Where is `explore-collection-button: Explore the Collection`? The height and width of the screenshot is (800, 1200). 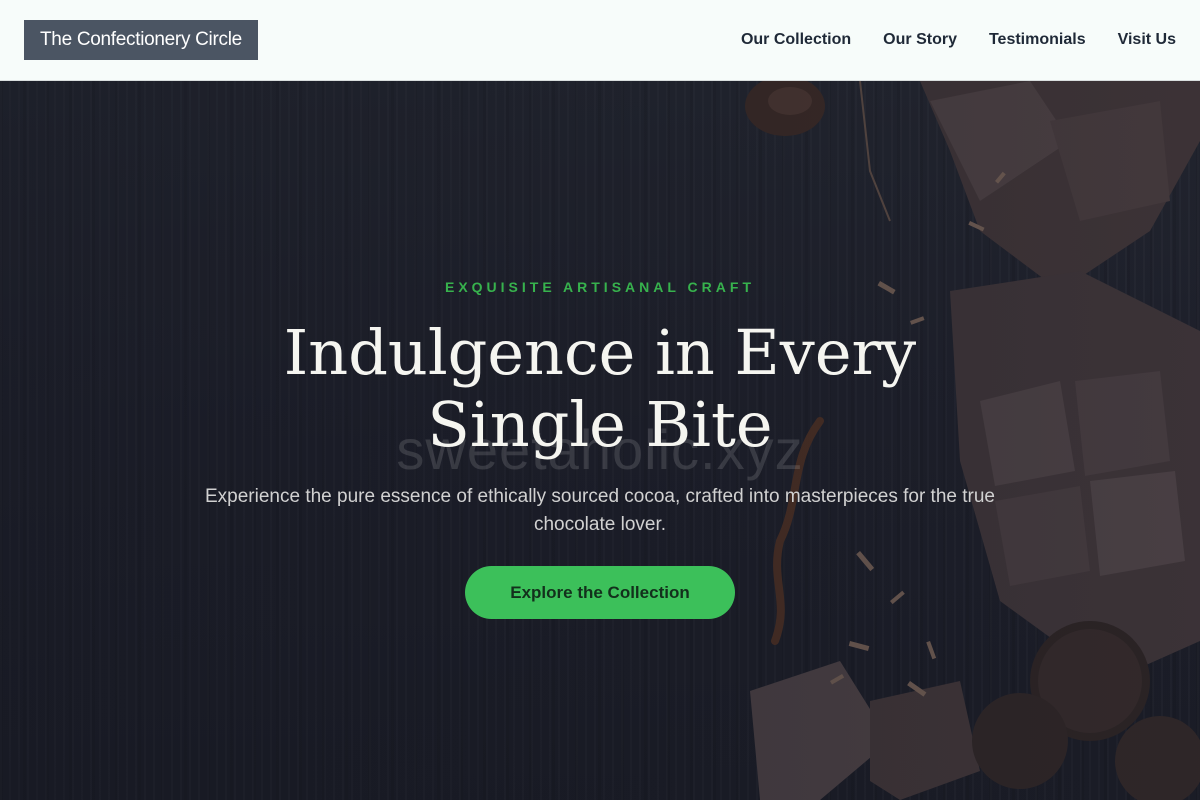
explore-collection-button: Explore the Collection is located at coordinates (600, 592).